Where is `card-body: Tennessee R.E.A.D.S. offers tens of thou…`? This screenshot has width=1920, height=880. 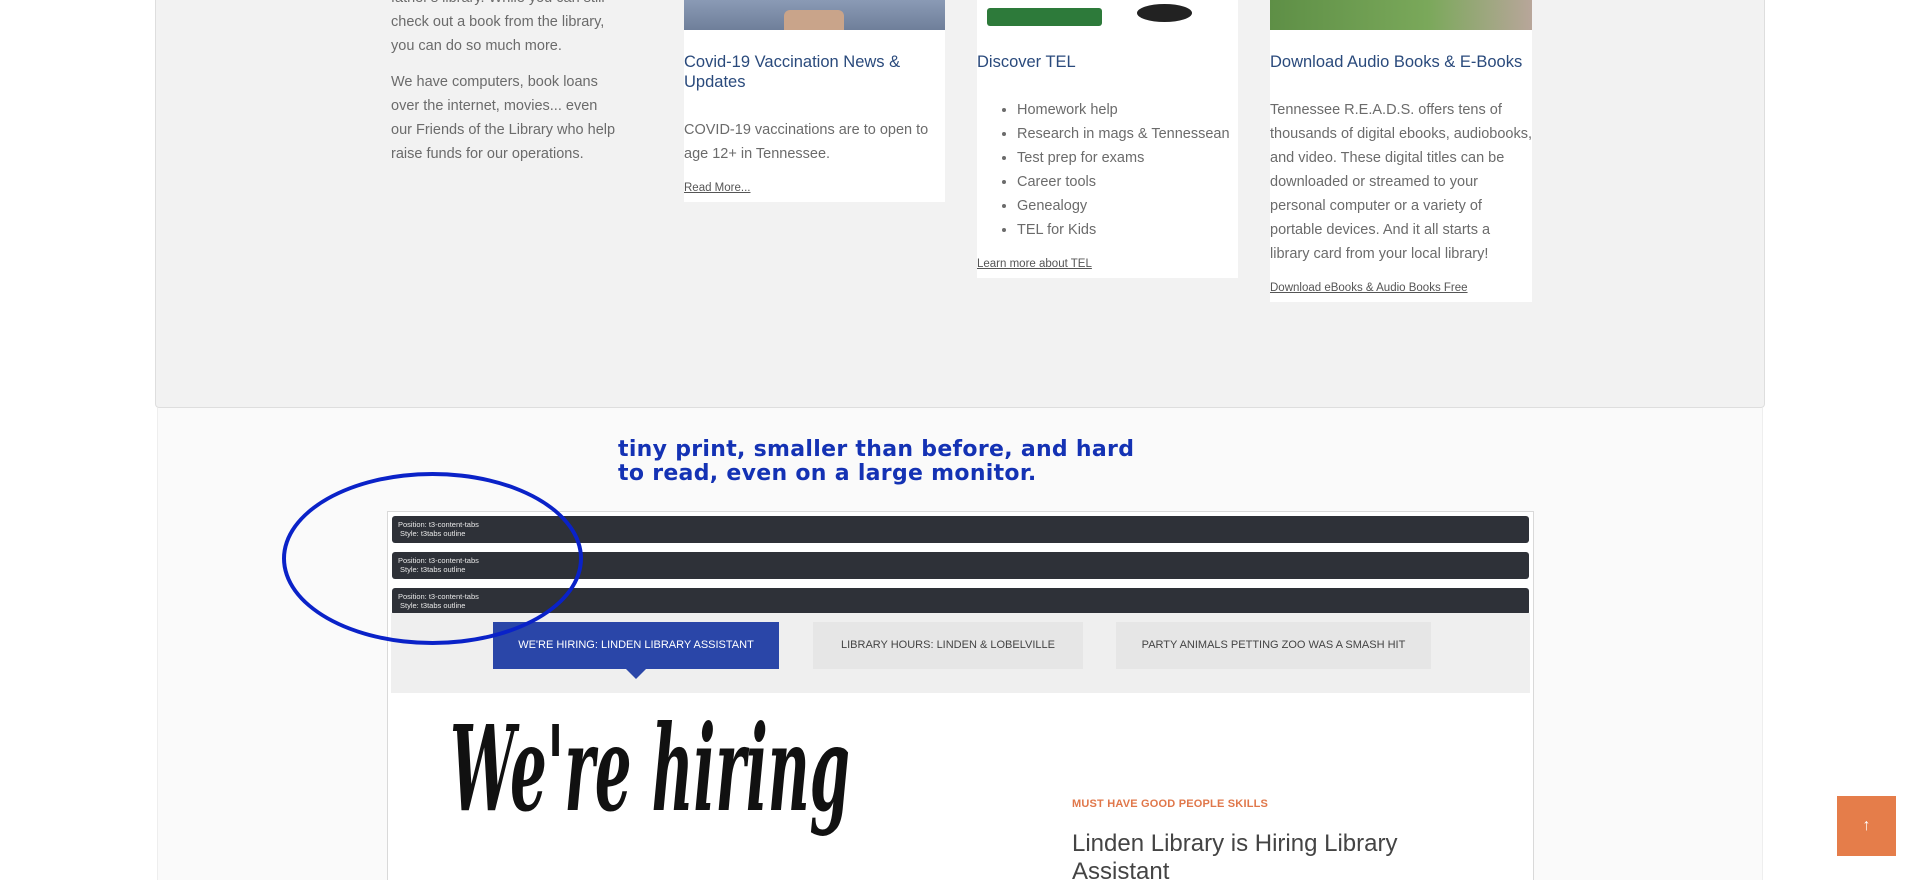 card-body: Tennessee R.E.A.D.S. offers tens of thou… is located at coordinates (1401, 182).